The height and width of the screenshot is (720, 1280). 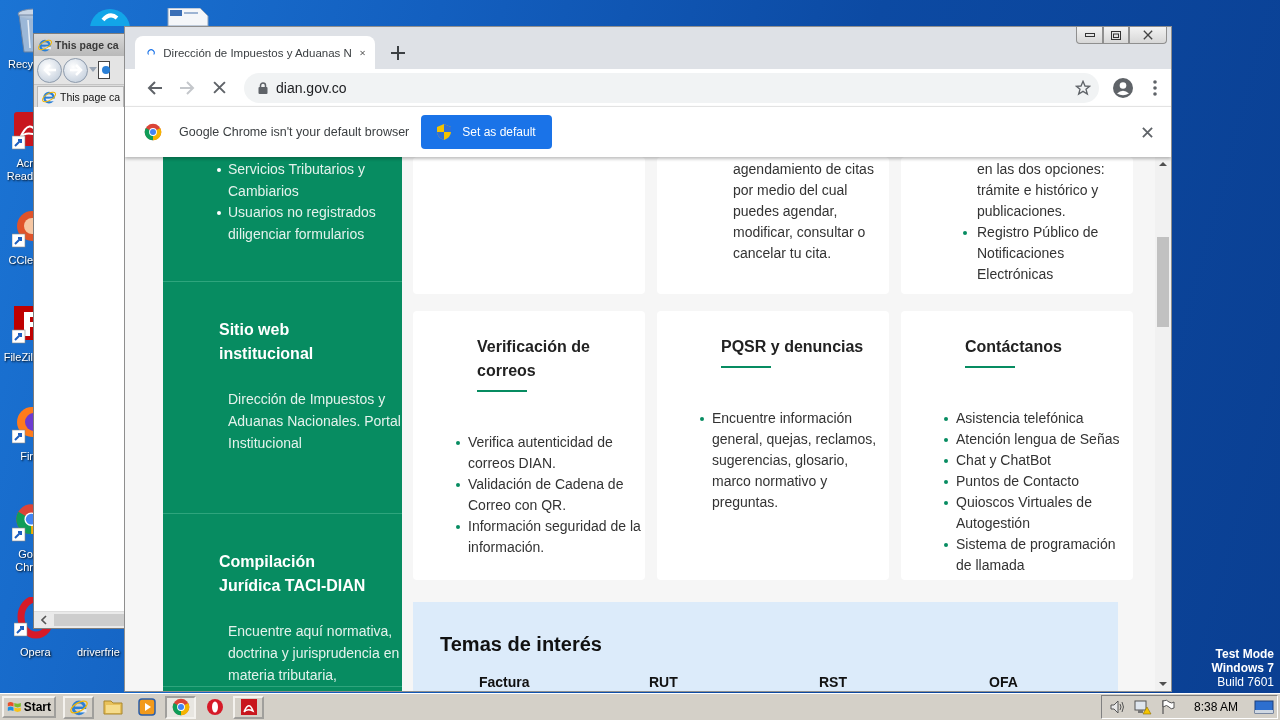 I want to click on start-button: Start, so click(x=29, y=707).